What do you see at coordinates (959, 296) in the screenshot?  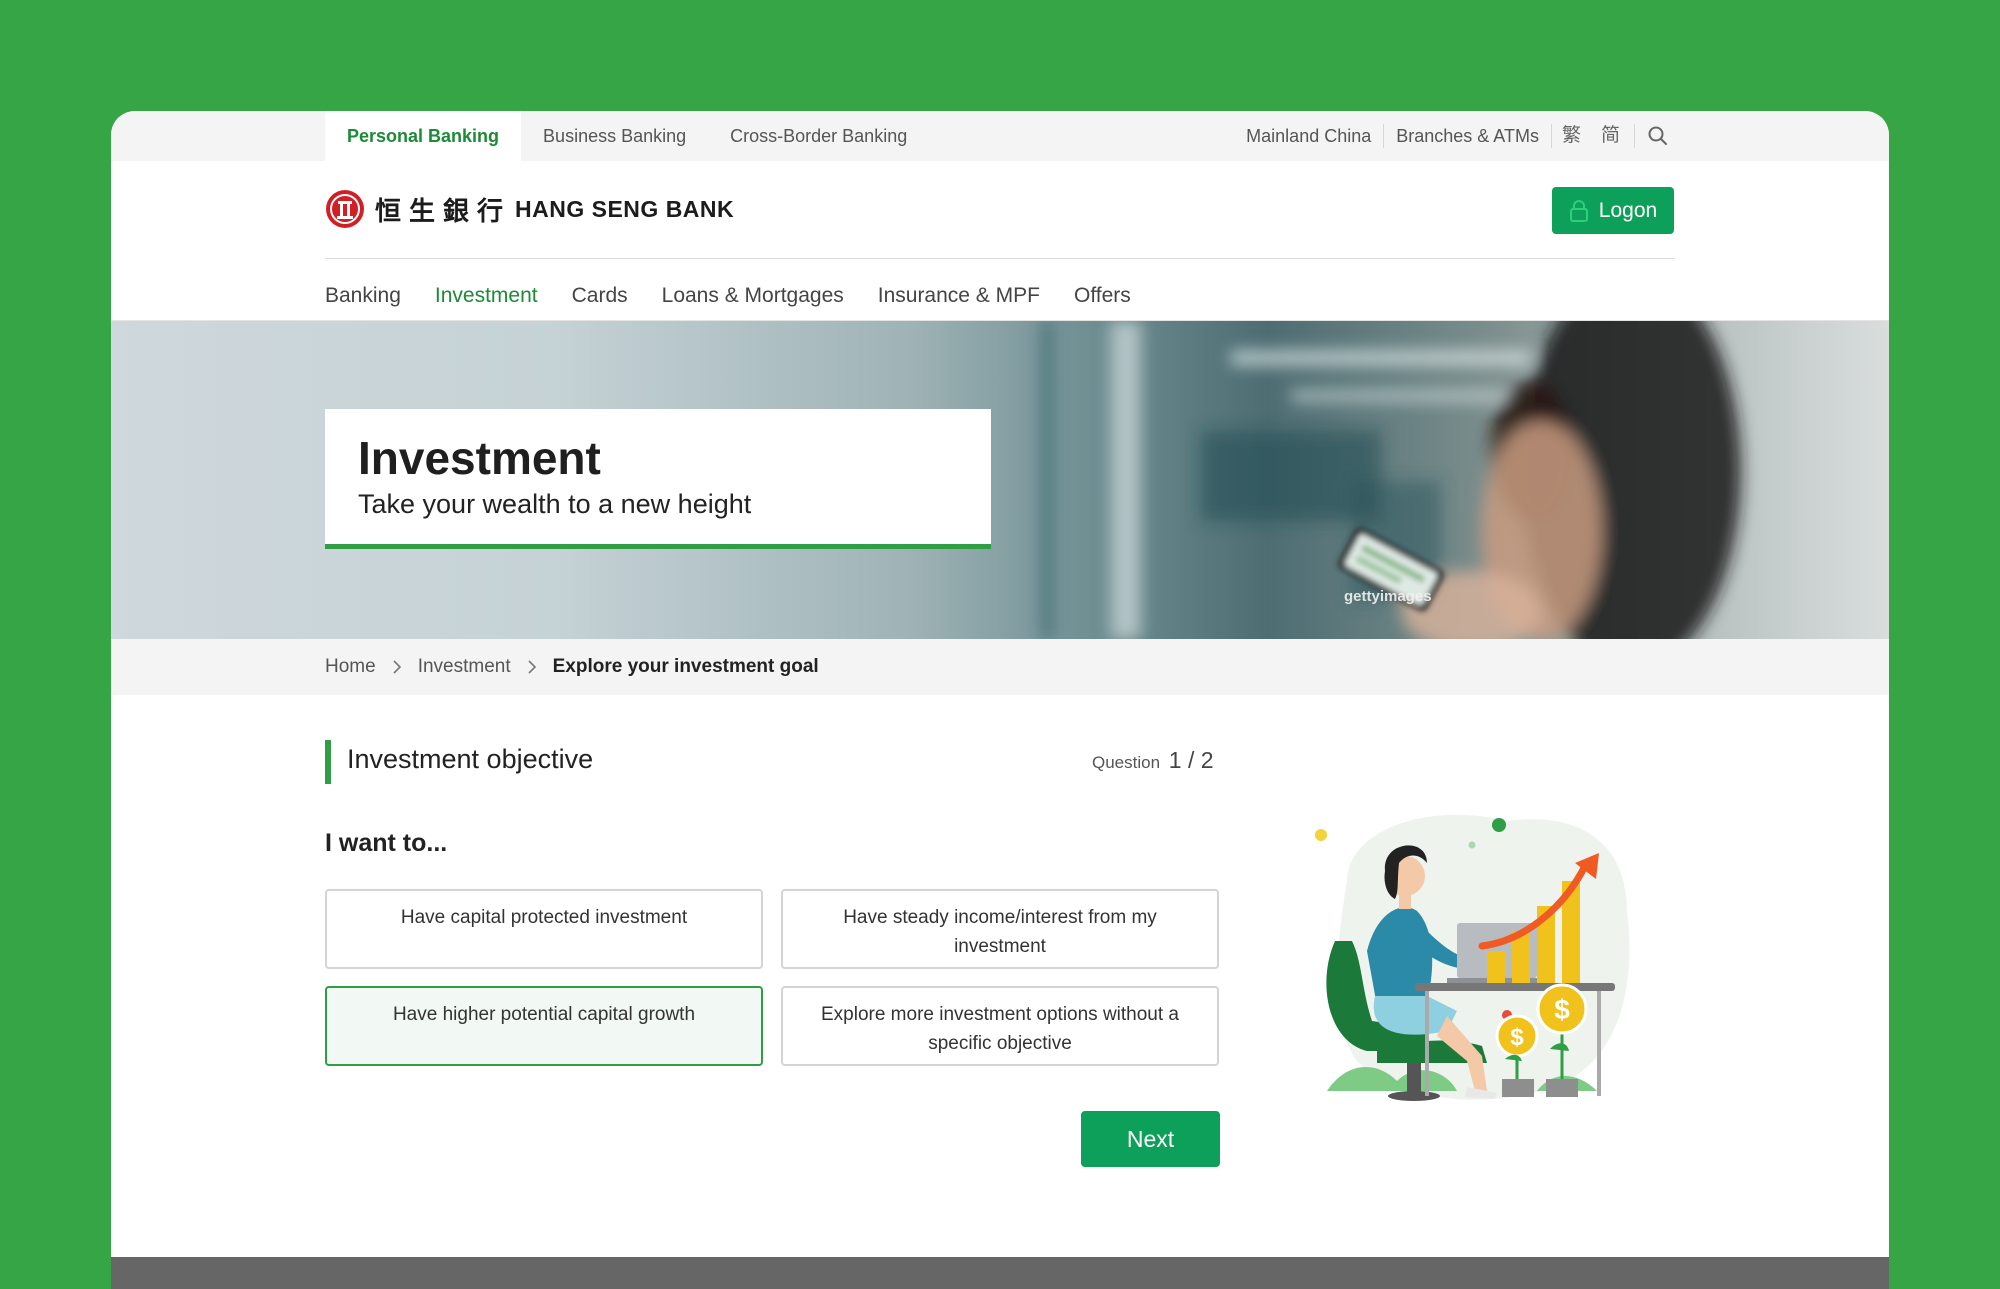 I see `nav-insurance-mpf: Insurance & MPF` at bounding box center [959, 296].